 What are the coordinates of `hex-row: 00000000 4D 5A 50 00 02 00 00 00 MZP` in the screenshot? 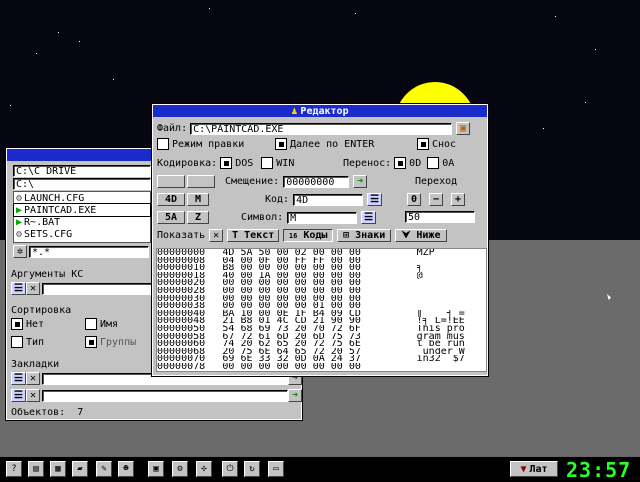 It's located at (321, 253).